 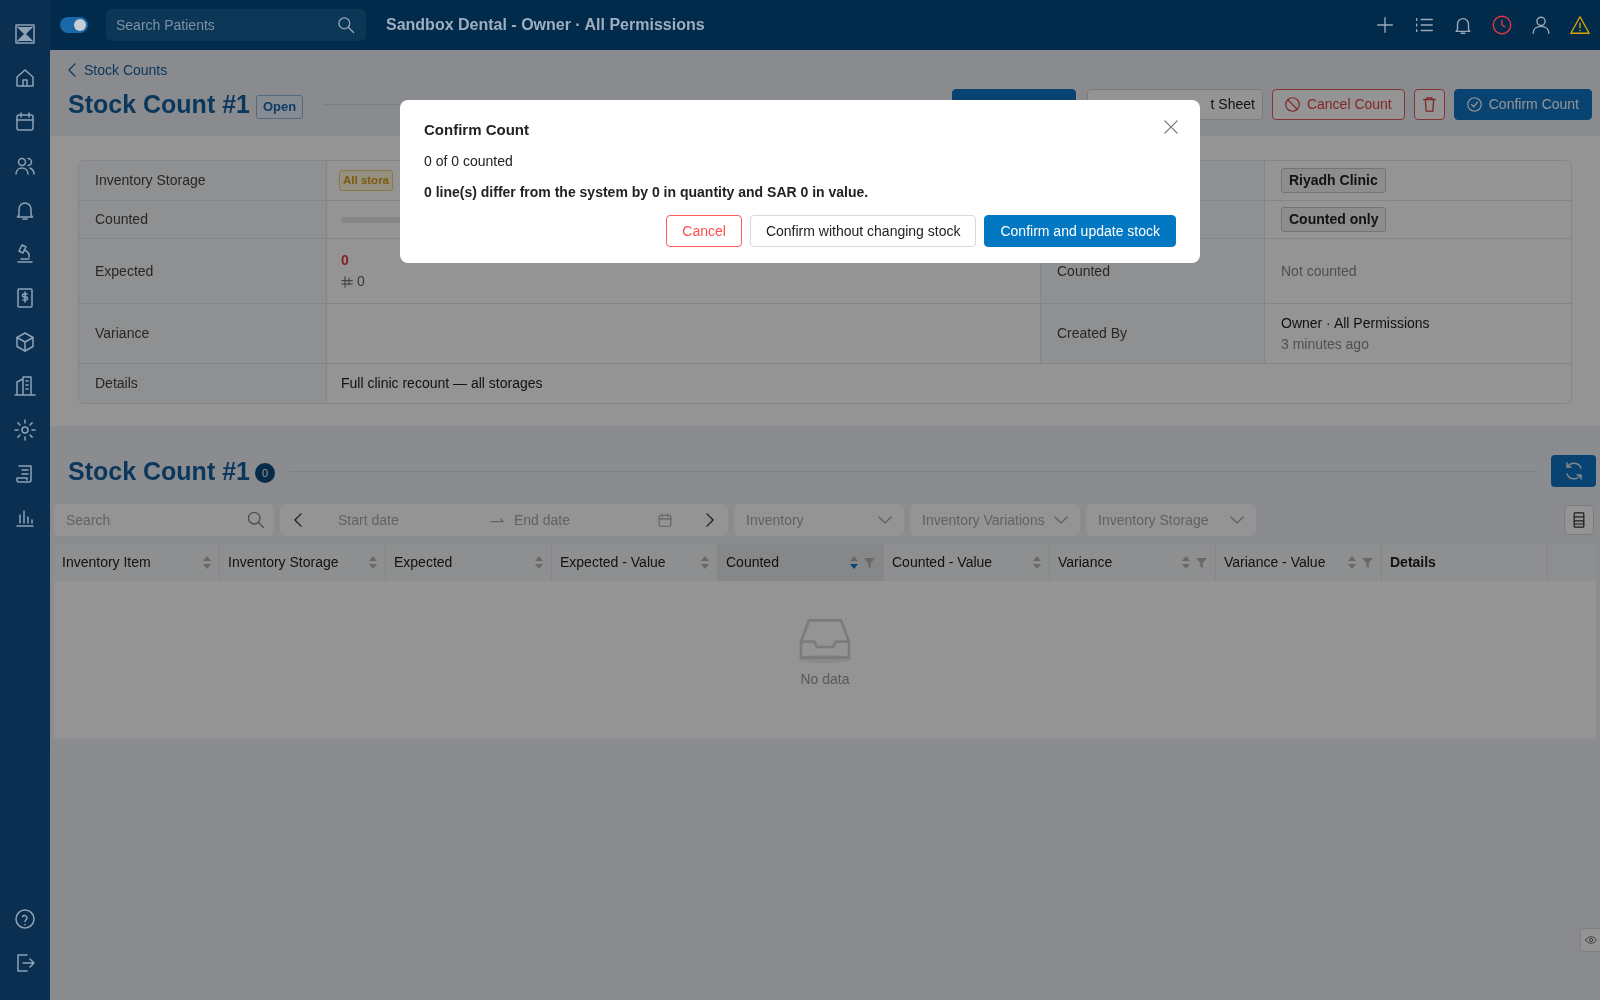 I want to click on timestamp: 3 minutes ago, so click(x=1325, y=344).